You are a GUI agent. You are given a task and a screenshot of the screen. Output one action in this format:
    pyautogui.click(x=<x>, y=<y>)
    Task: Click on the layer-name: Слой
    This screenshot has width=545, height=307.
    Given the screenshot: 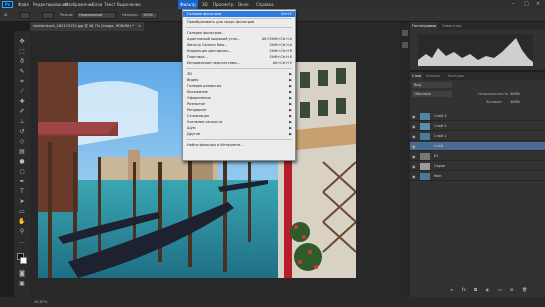 What is the action you would take?
    pyautogui.click(x=439, y=146)
    